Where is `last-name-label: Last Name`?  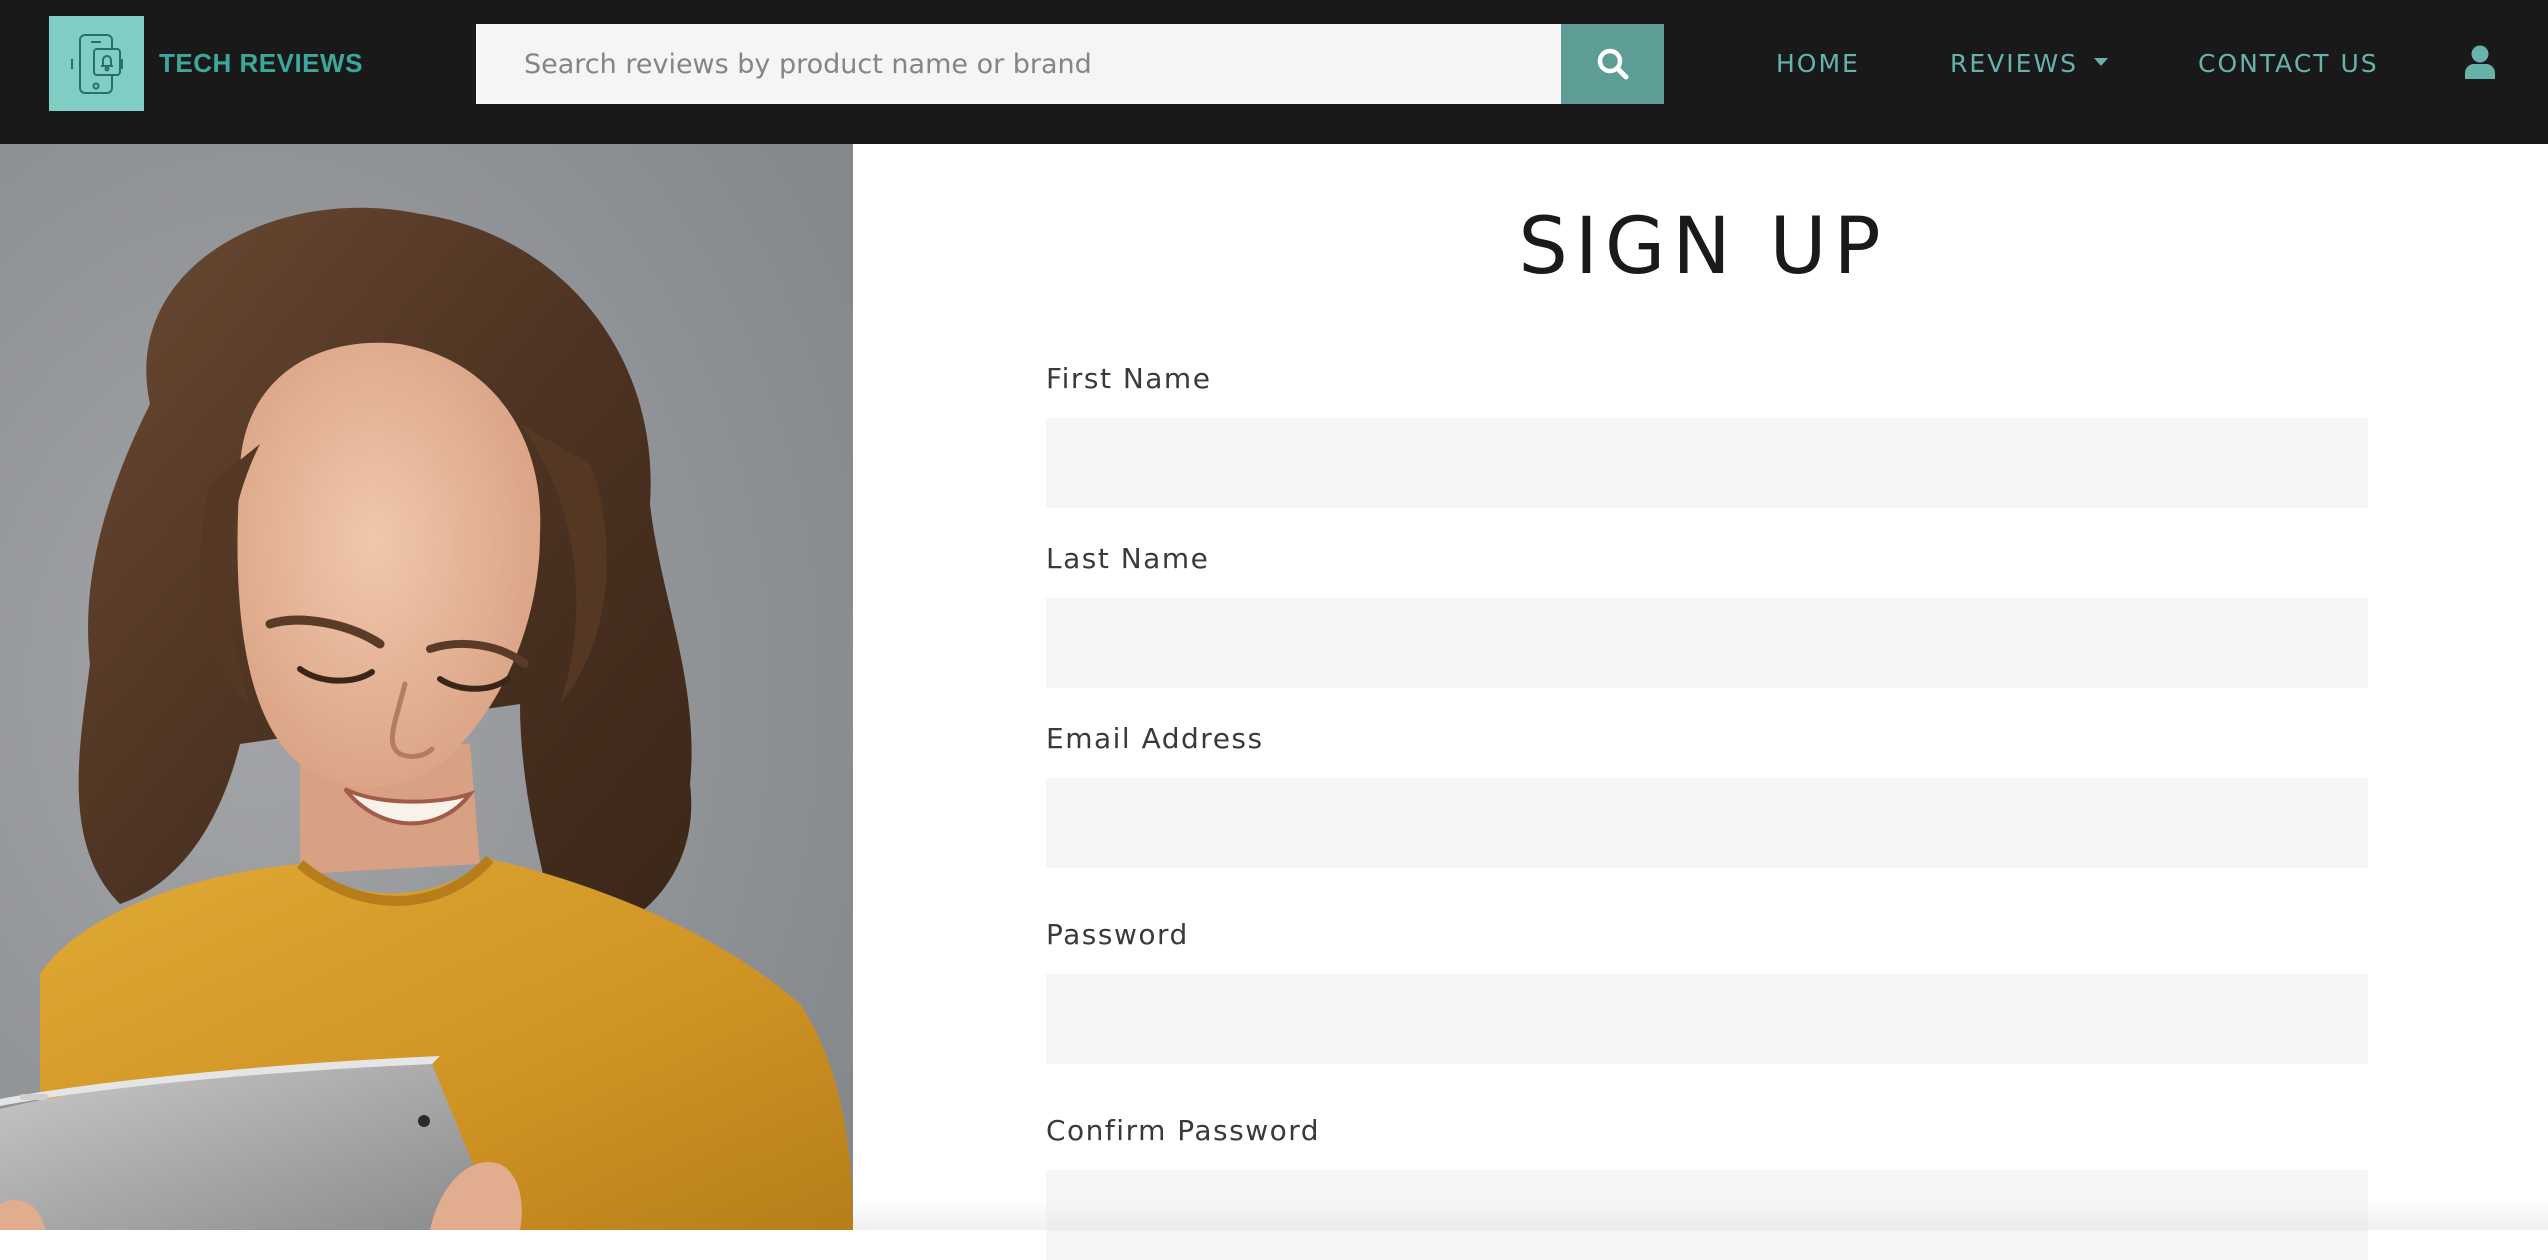 last-name-label: Last Name is located at coordinates (1128, 558).